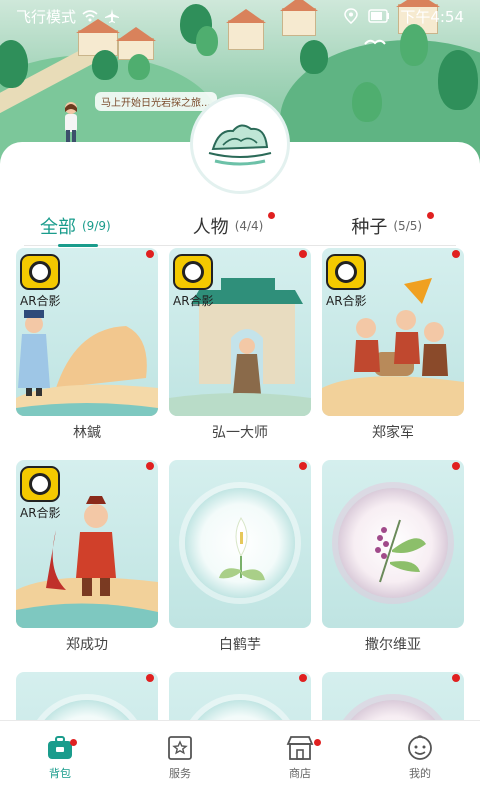 This screenshot has height=800, width=480. I want to click on app-logo-badge, so click(240, 144).